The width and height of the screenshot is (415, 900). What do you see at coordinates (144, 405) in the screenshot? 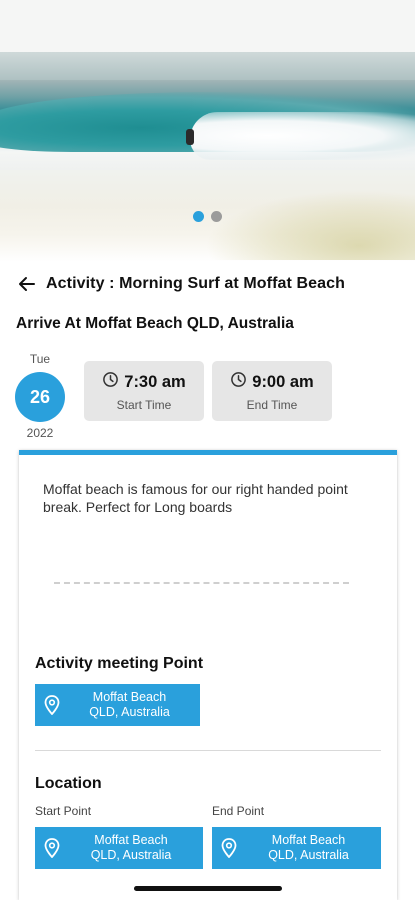
I see `start-time-label: Start Time` at bounding box center [144, 405].